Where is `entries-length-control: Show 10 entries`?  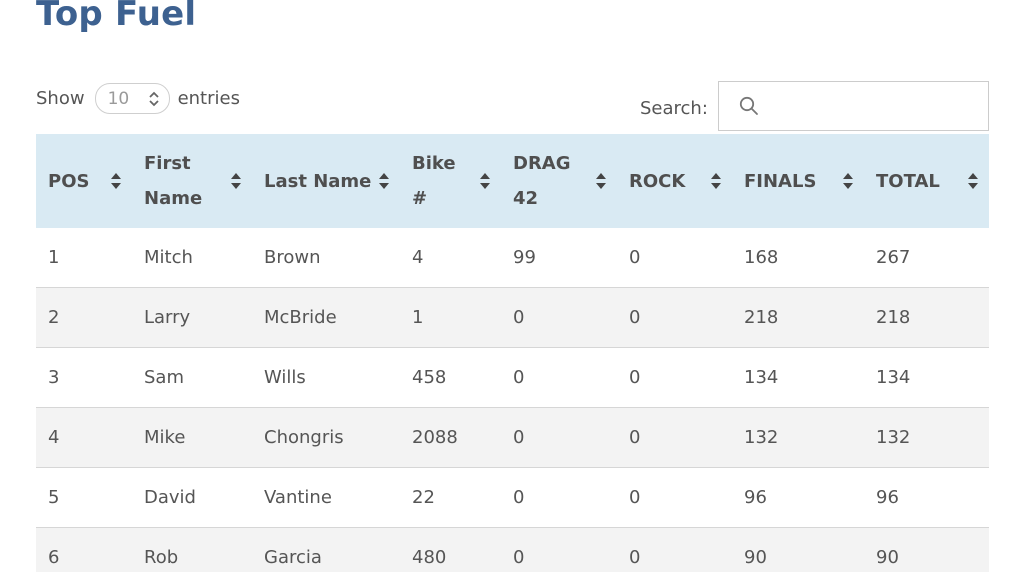 entries-length-control: Show 10 entries is located at coordinates (138, 98).